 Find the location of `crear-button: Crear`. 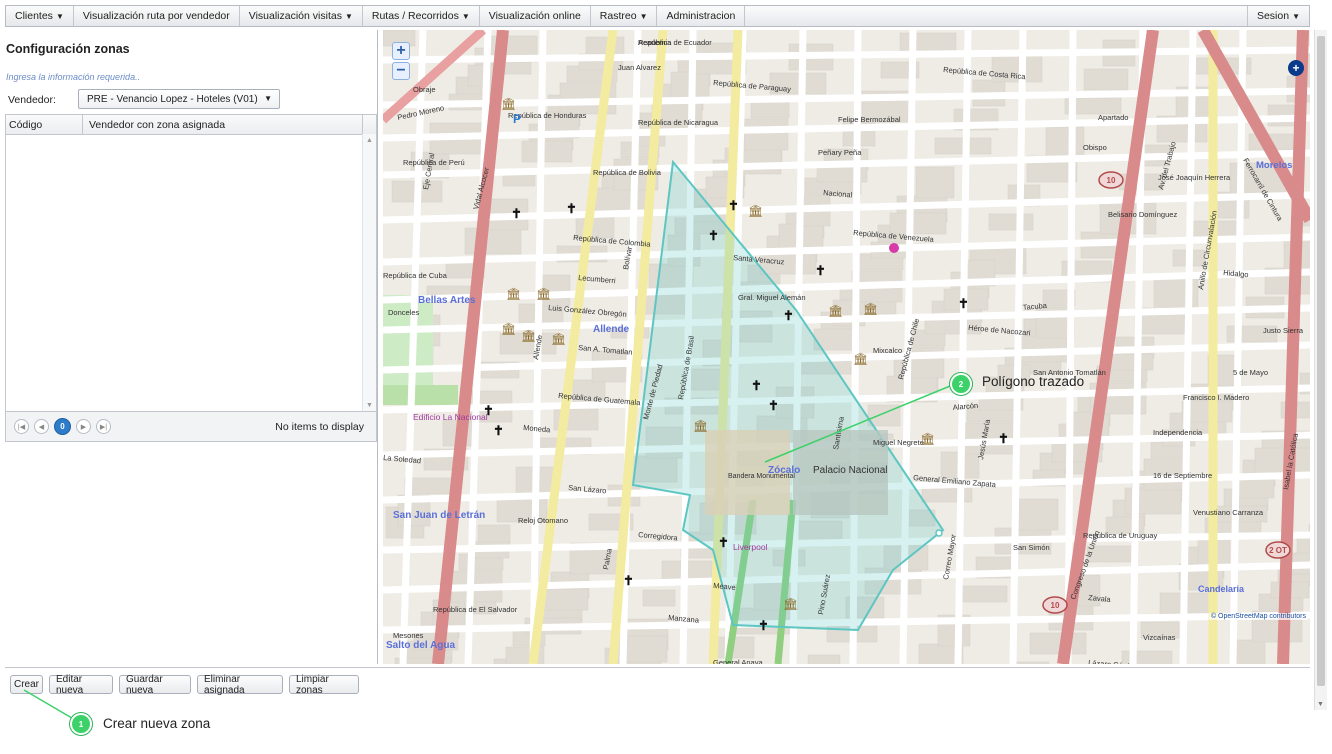

crear-button: Crear is located at coordinates (26, 684).